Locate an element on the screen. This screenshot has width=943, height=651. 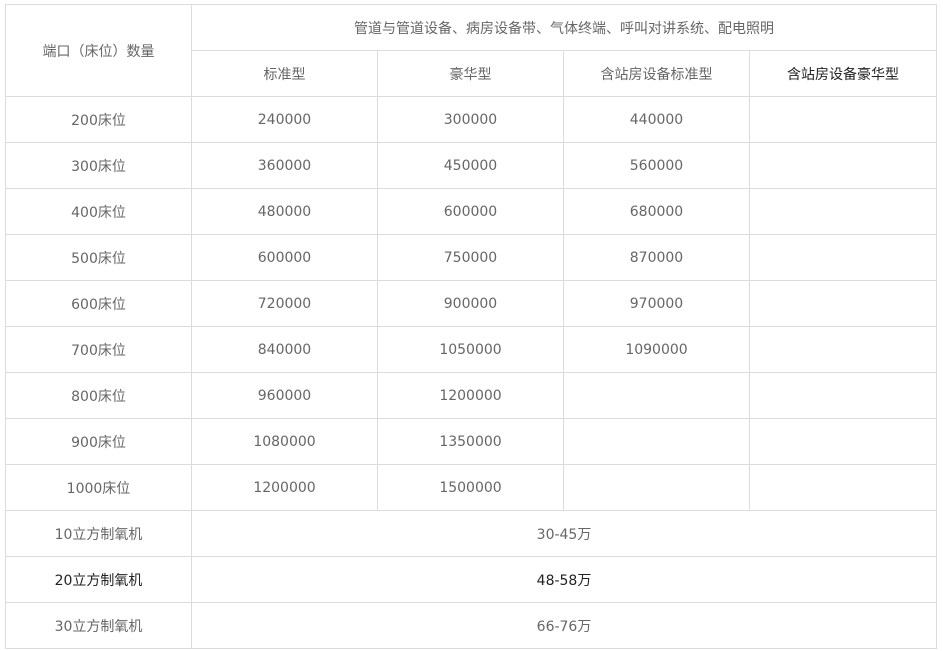
oxygen-price: 66-76万 is located at coordinates (564, 625).